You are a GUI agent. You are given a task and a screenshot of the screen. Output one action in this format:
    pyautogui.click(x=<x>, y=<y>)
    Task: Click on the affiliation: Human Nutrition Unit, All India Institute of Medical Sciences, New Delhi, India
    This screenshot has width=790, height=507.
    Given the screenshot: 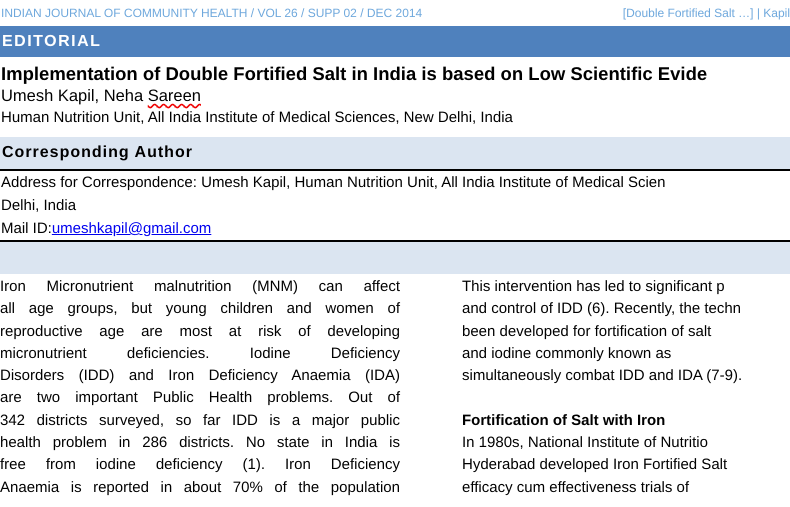 What is the action you would take?
    pyautogui.click(x=257, y=118)
    